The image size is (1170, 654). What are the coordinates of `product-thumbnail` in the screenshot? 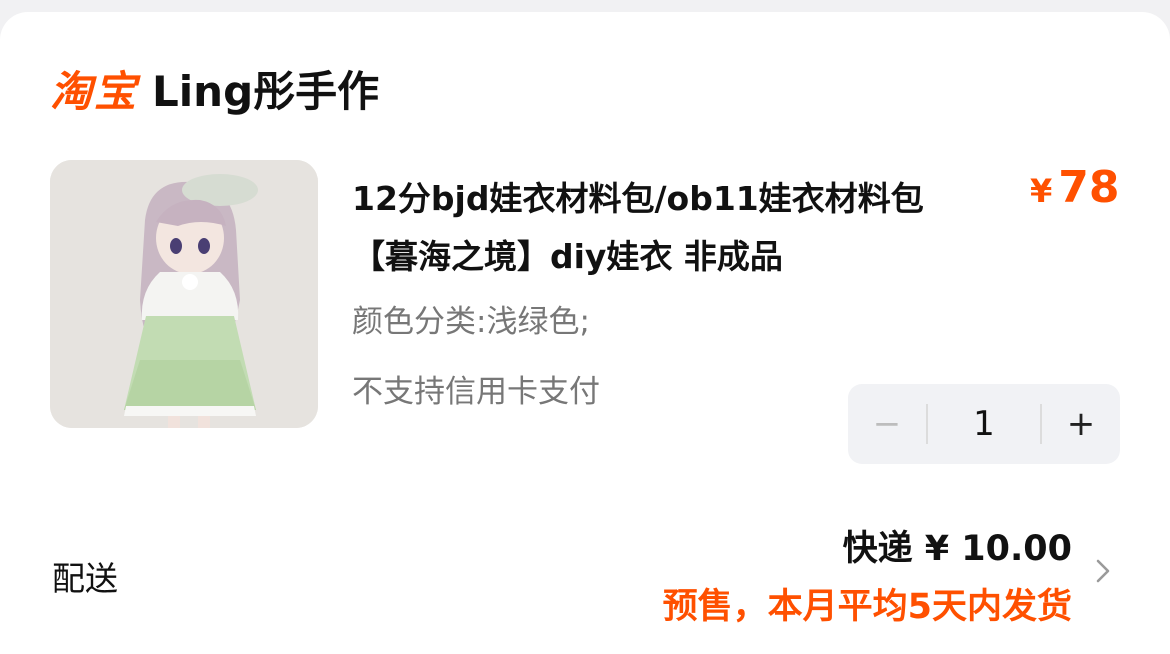 It's located at (184, 294).